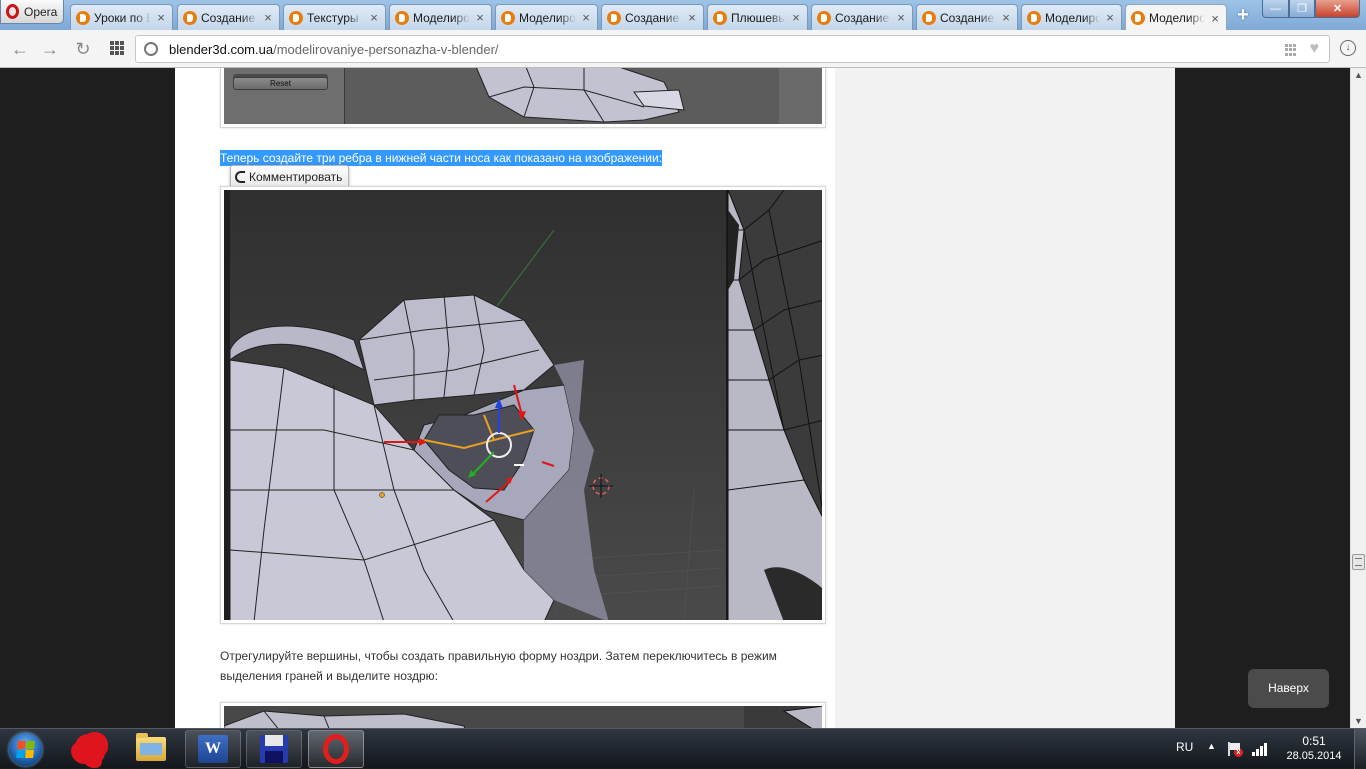 The width and height of the screenshot is (1366, 769). I want to click on speed-dial-grid-icon, so click(117, 48).